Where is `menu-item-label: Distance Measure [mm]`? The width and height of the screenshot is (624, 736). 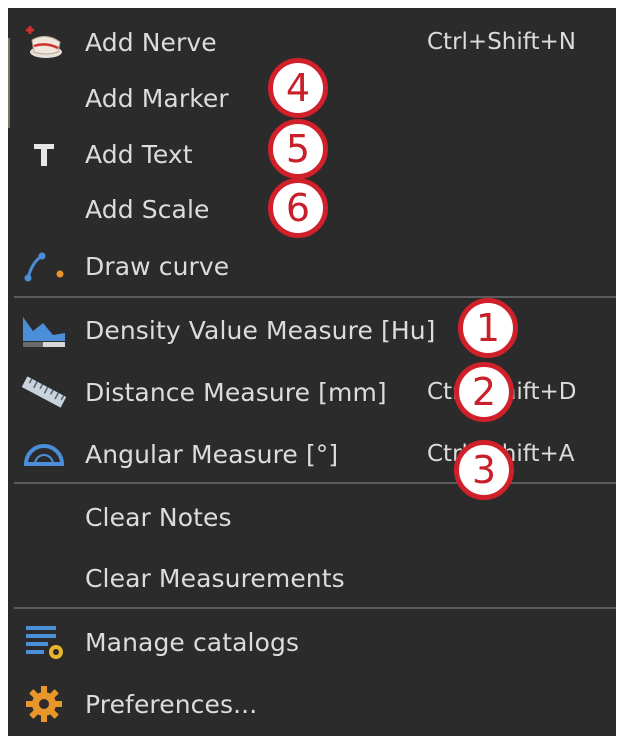
menu-item-label: Distance Measure [mm] is located at coordinates (236, 392).